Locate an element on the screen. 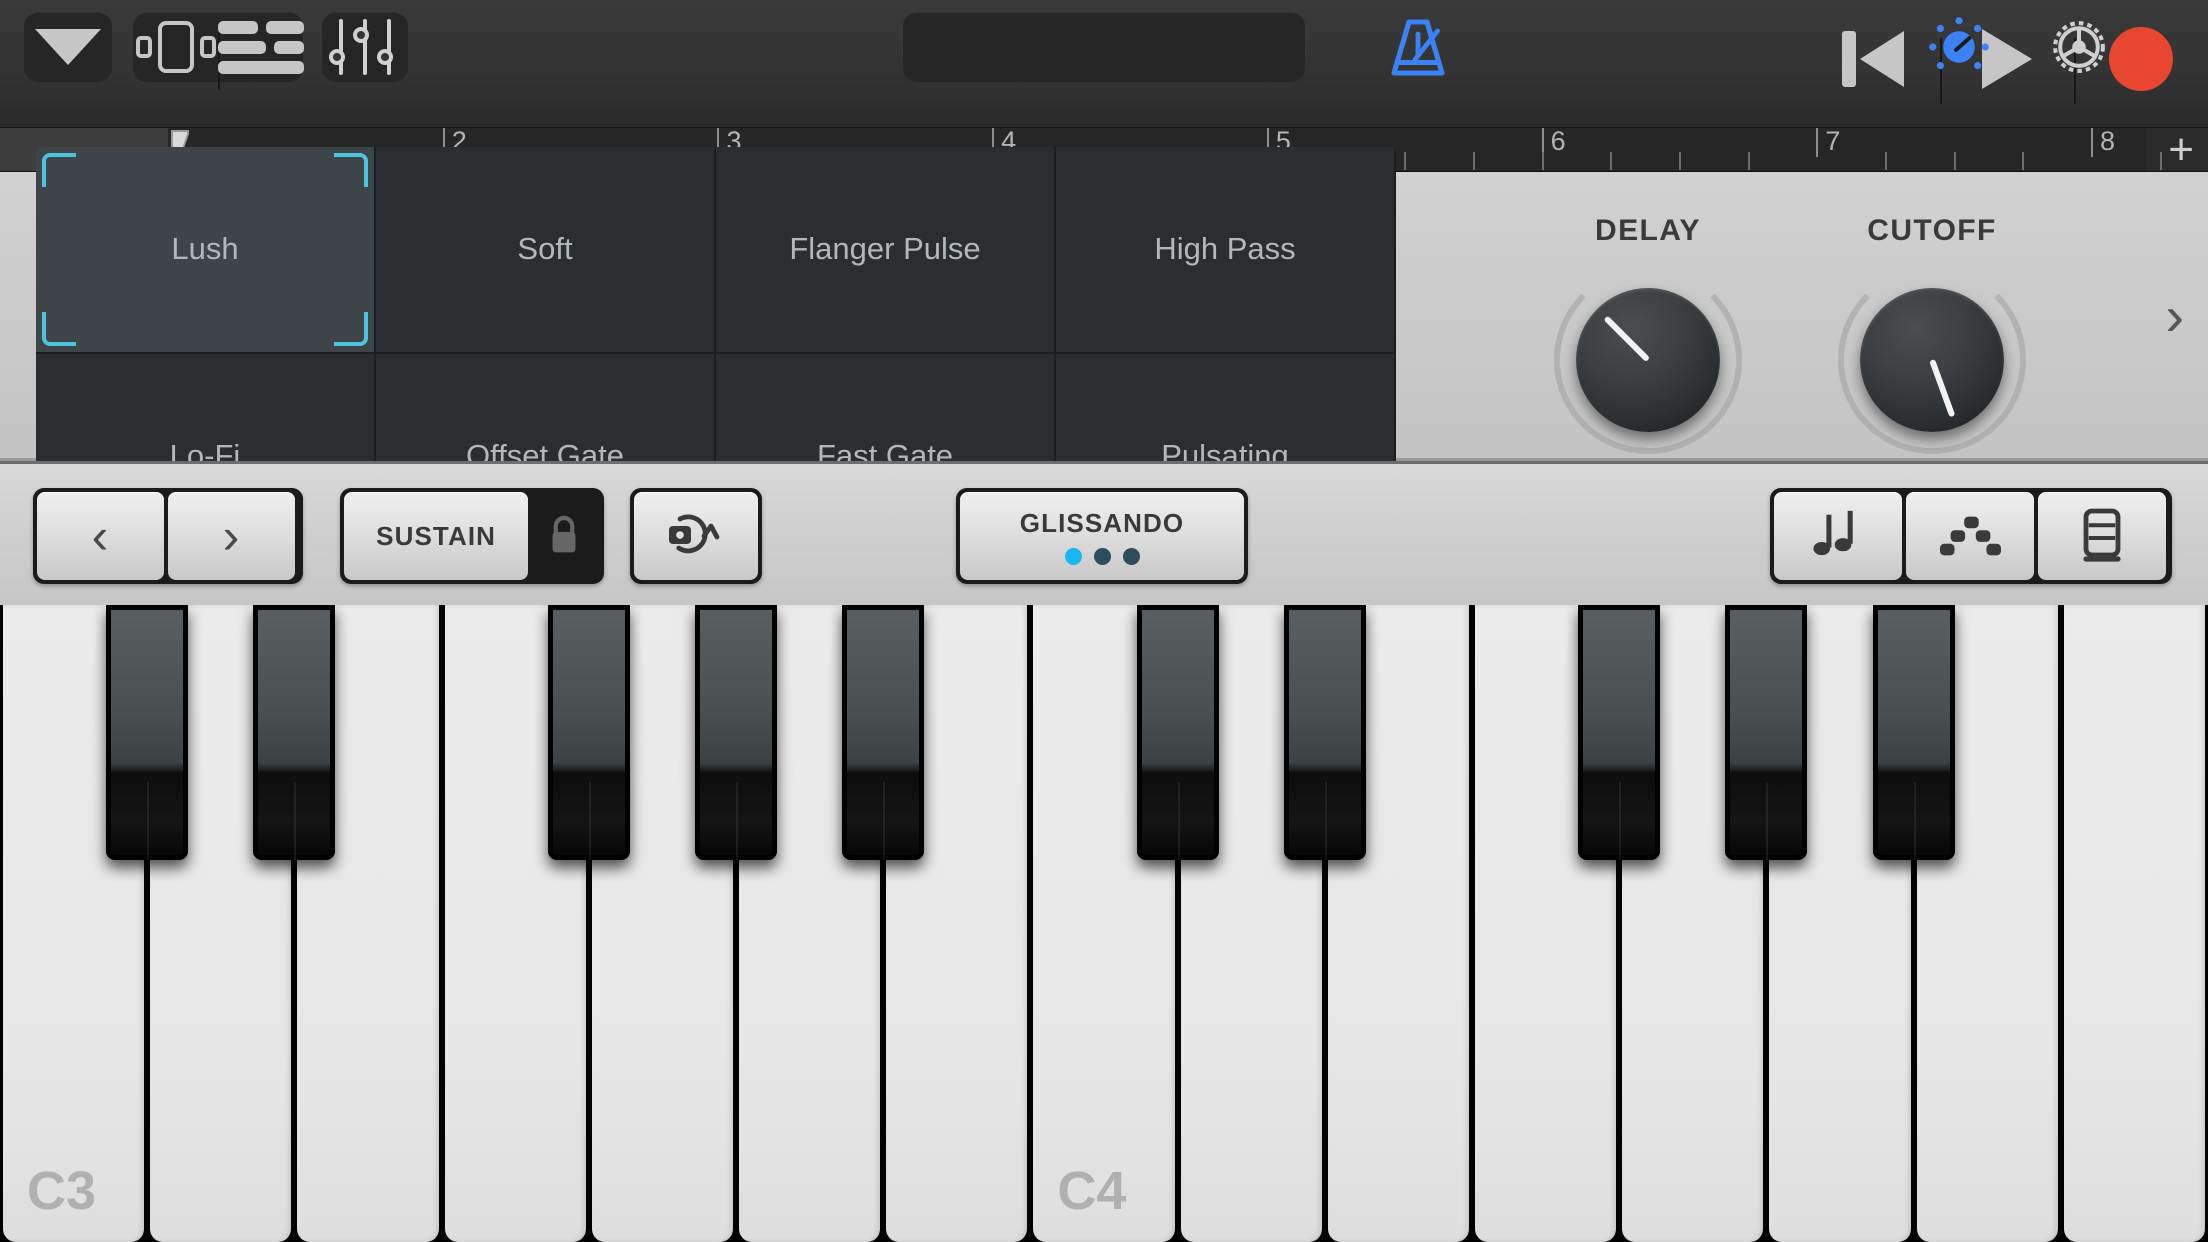 This screenshot has width=2208, height=1242. browser-button is located at coordinates (68, 47).